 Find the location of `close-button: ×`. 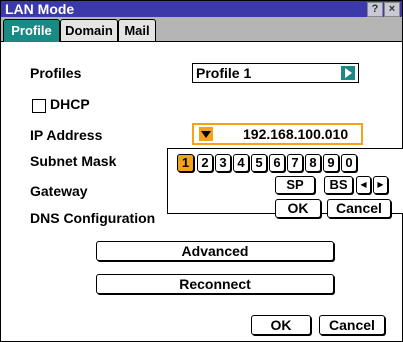

close-button: × is located at coordinates (392, 9).